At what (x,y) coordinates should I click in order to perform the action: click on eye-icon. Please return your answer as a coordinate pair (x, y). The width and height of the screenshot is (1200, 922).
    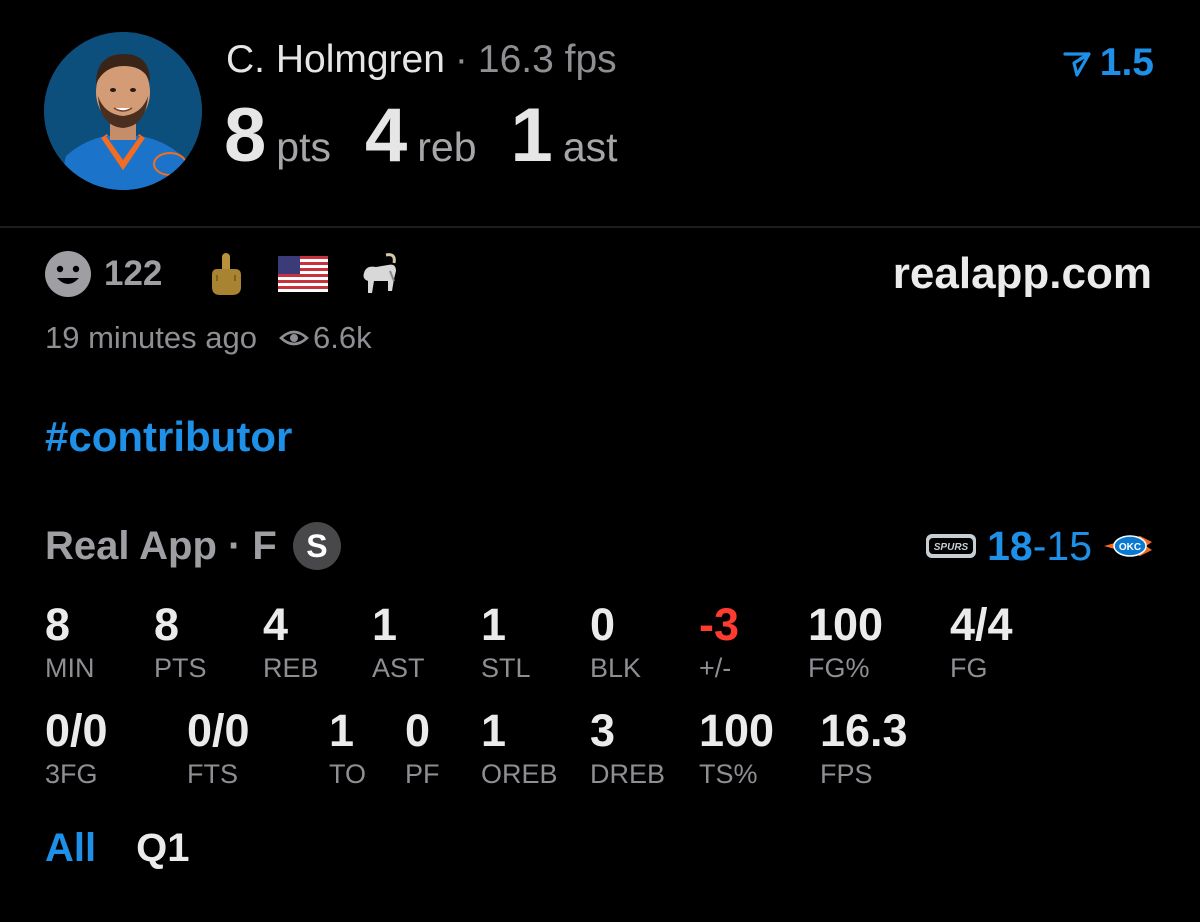
    Looking at the image, I should click on (294, 338).